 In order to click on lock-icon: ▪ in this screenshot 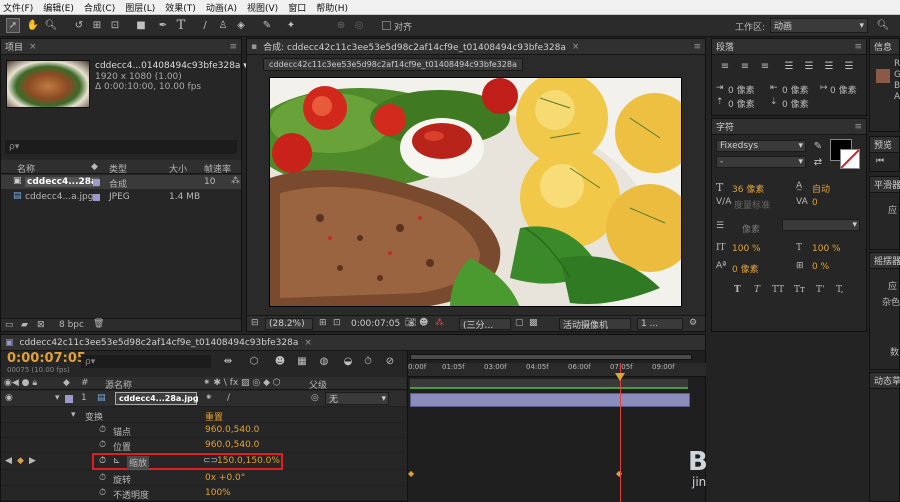, I will do `click(254, 47)`.